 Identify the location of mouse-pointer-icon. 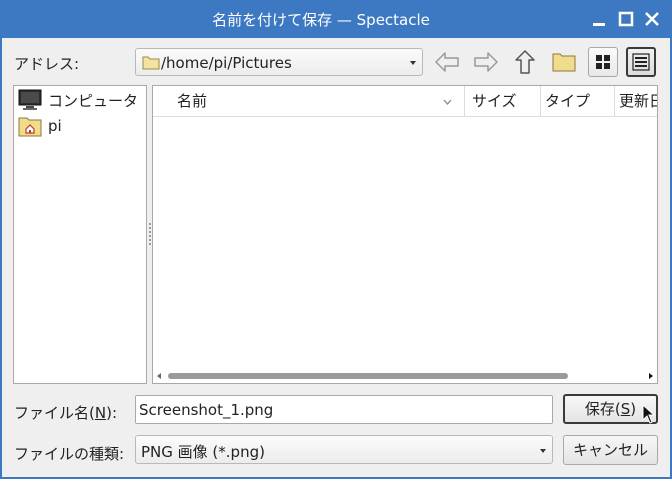
(649, 414).